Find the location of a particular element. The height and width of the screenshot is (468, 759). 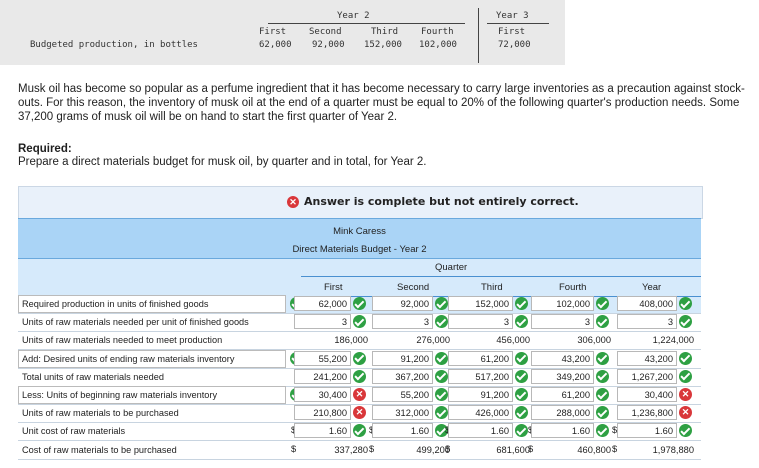

cell-second: 367,200 is located at coordinates (402, 376).